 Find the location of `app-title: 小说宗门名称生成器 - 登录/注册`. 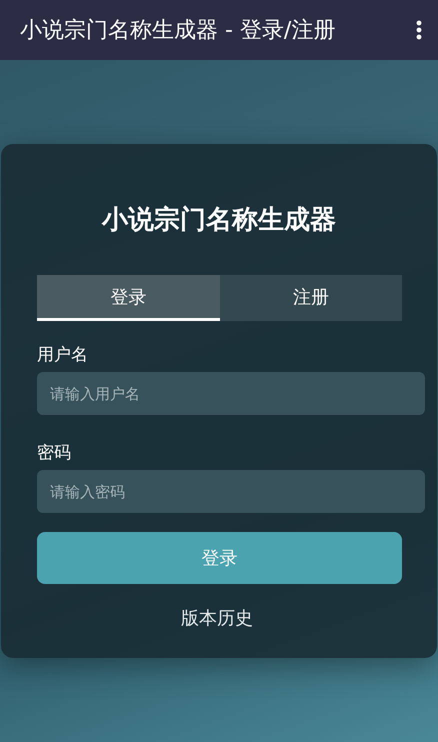

app-title: 小说宗门名称生成器 - 登录/注册 is located at coordinates (178, 31).